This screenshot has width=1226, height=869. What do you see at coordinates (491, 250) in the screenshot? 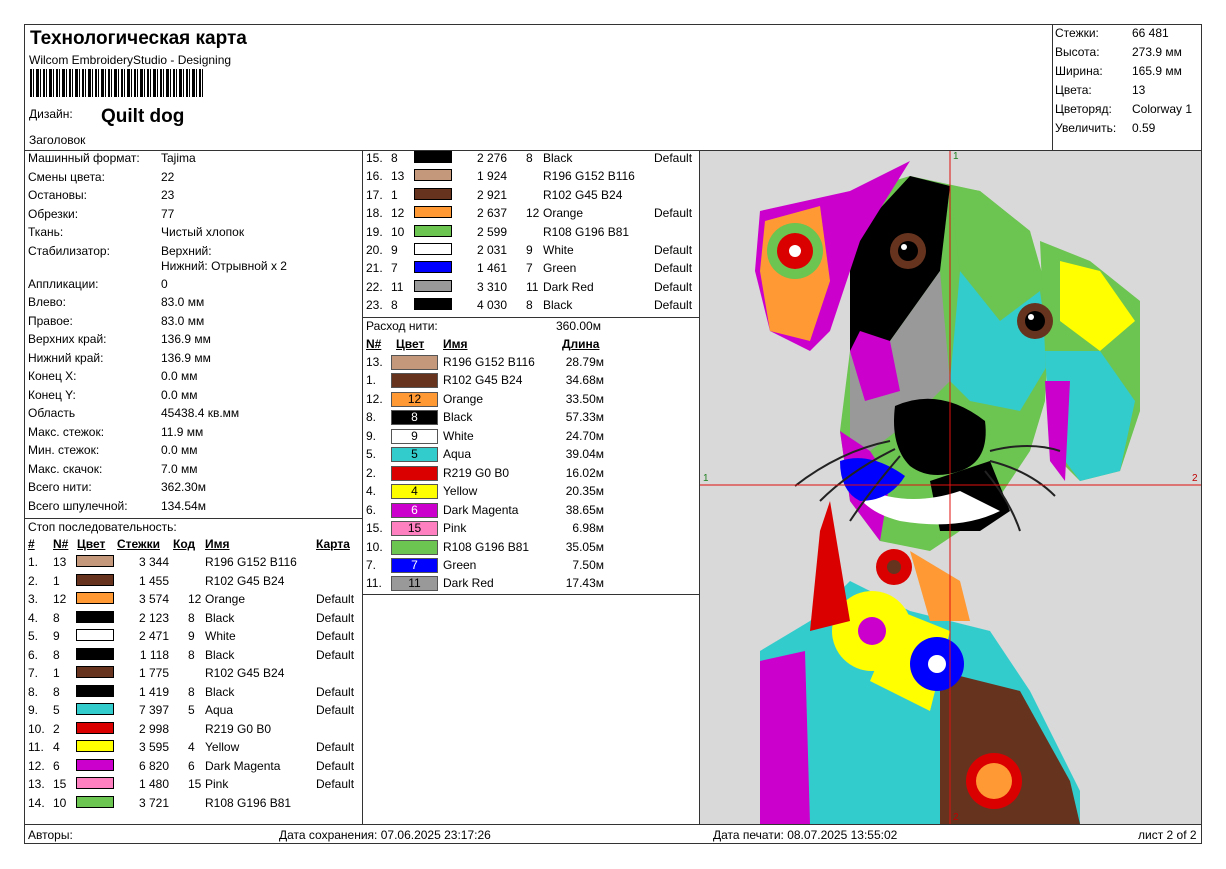
I see `stop-stitches: 2 031` at bounding box center [491, 250].